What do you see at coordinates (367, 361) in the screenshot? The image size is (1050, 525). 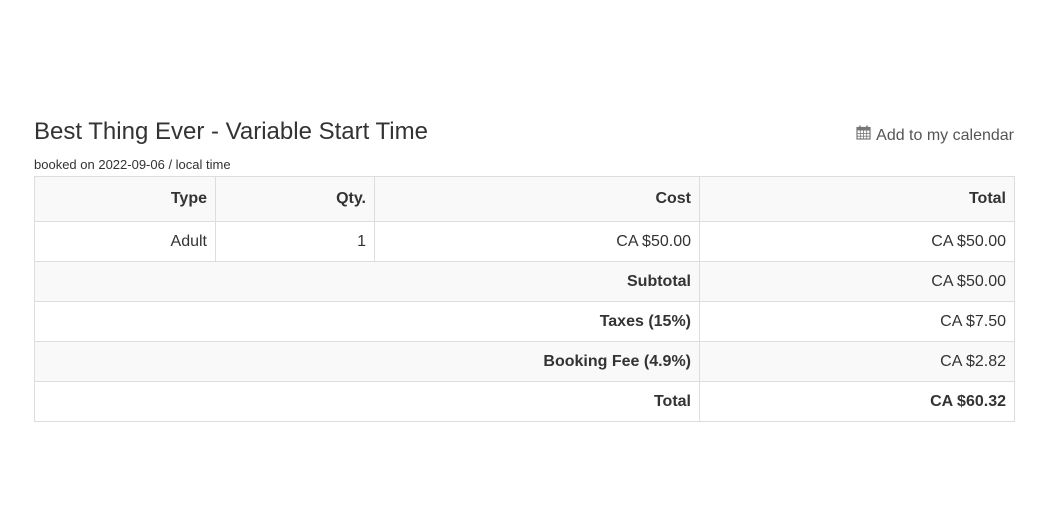 I see `booking-fee-label: Booking Fee (4.9%)` at bounding box center [367, 361].